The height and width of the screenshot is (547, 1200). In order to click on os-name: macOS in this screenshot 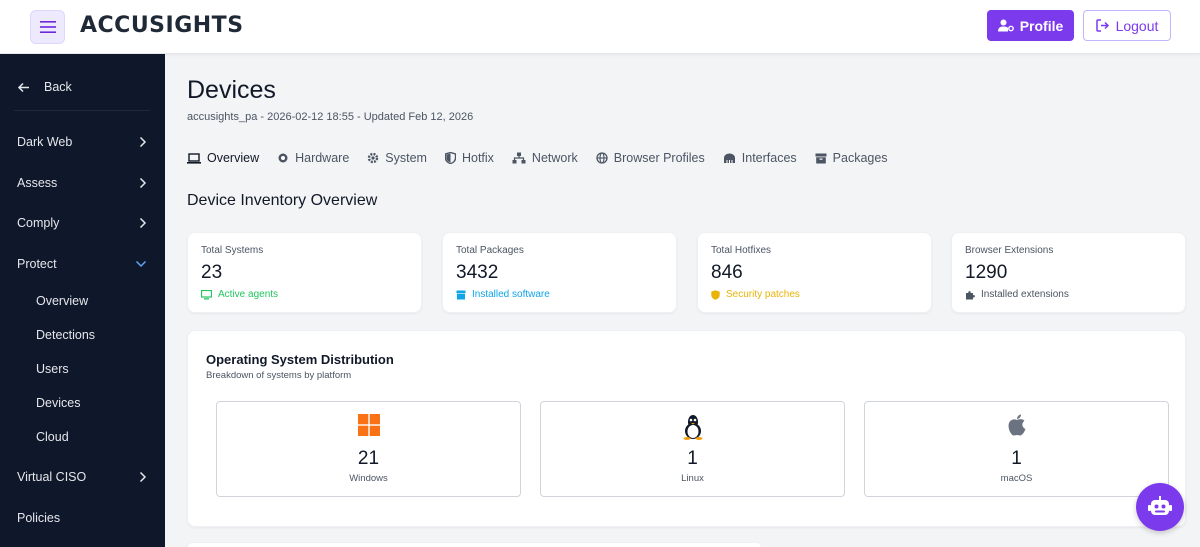, I will do `click(1016, 478)`.